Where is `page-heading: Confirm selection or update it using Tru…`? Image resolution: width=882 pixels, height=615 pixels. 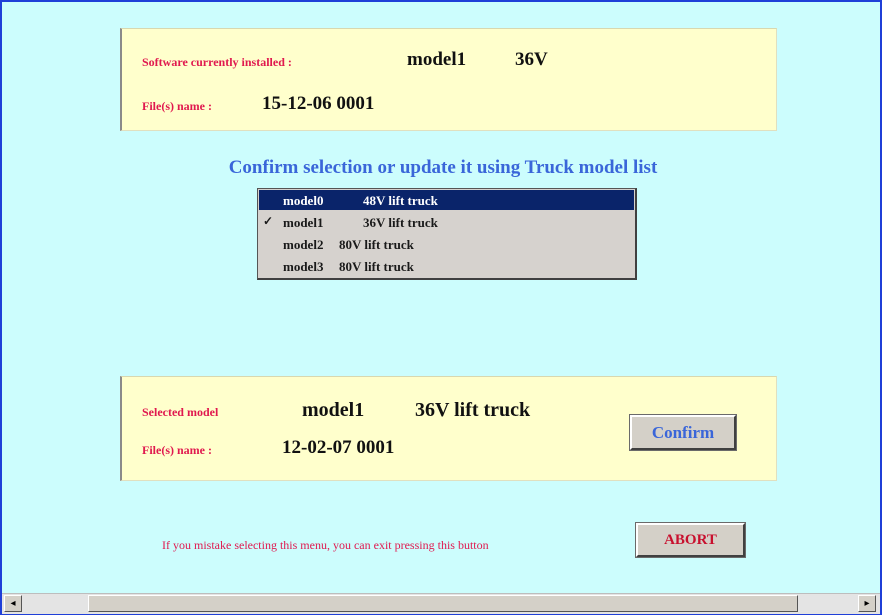
page-heading: Confirm selection or update it using Tru… is located at coordinates (443, 167).